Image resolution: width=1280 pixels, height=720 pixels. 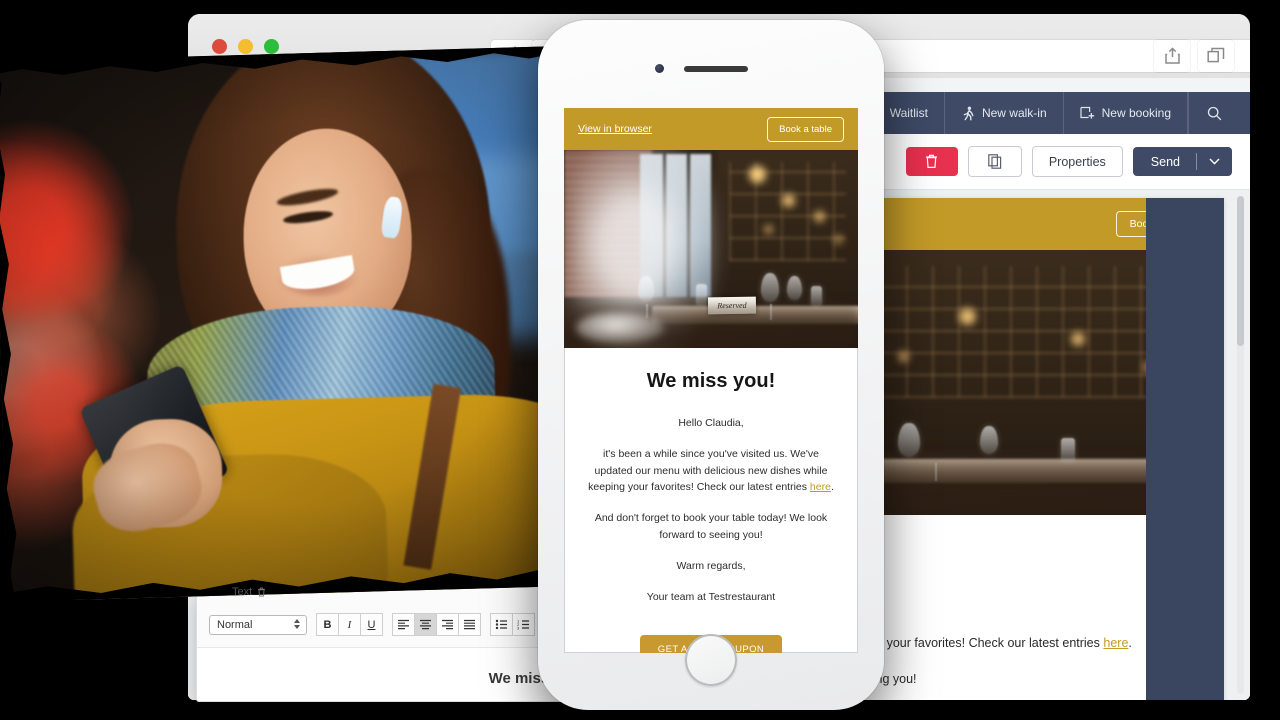 I want to click on align-left-icon, so click(x=403, y=624).